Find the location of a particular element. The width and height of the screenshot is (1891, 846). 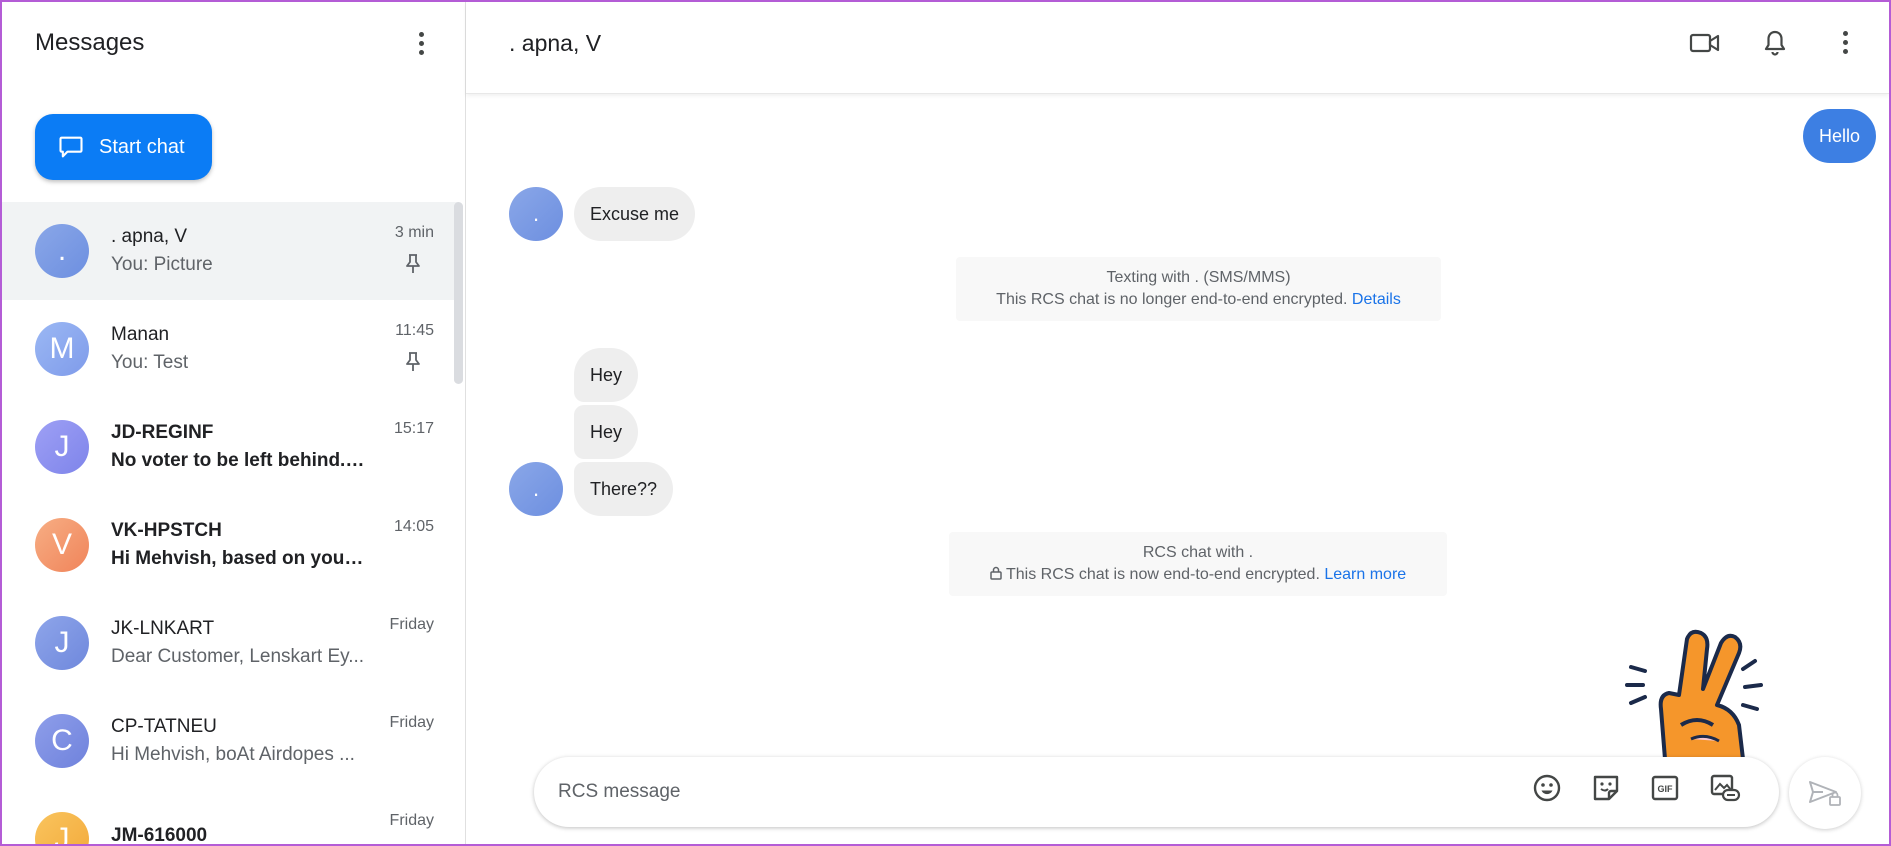

emoji-icon is located at coordinates (1547, 788).